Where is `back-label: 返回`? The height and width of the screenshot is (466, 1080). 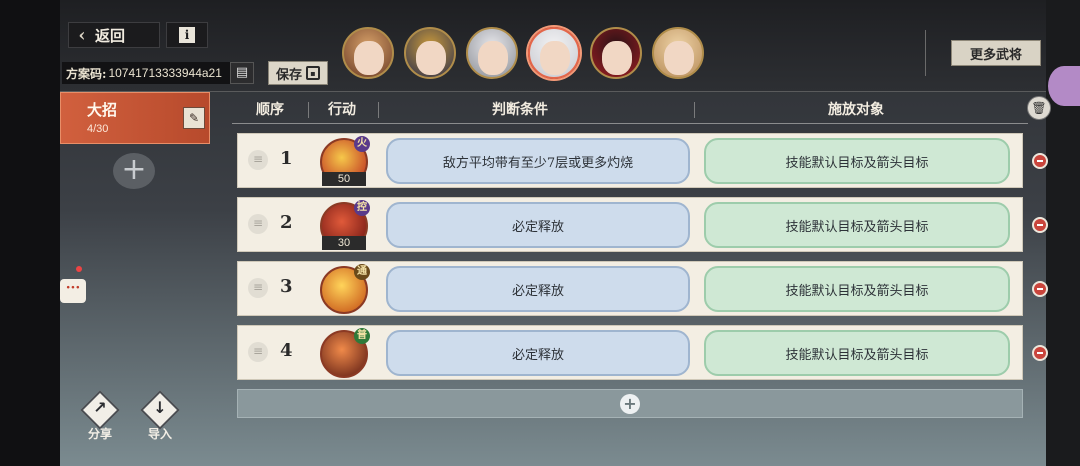
back-label: 返回 is located at coordinates (110, 35).